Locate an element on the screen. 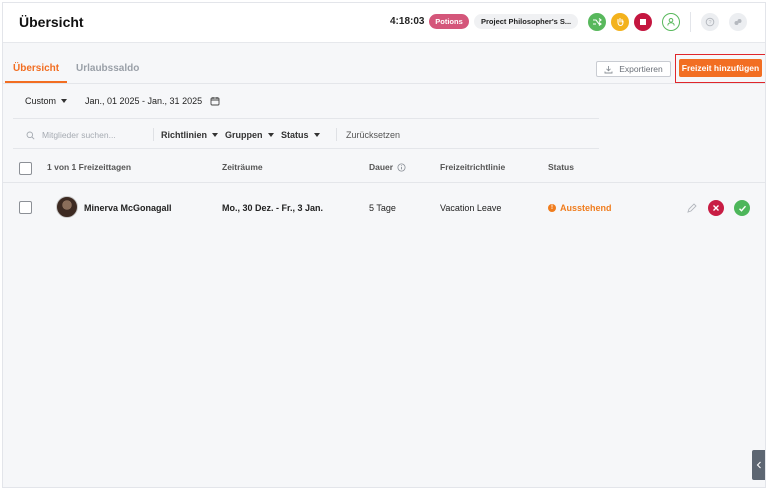  help-button: ? is located at coordinates (710, 22).